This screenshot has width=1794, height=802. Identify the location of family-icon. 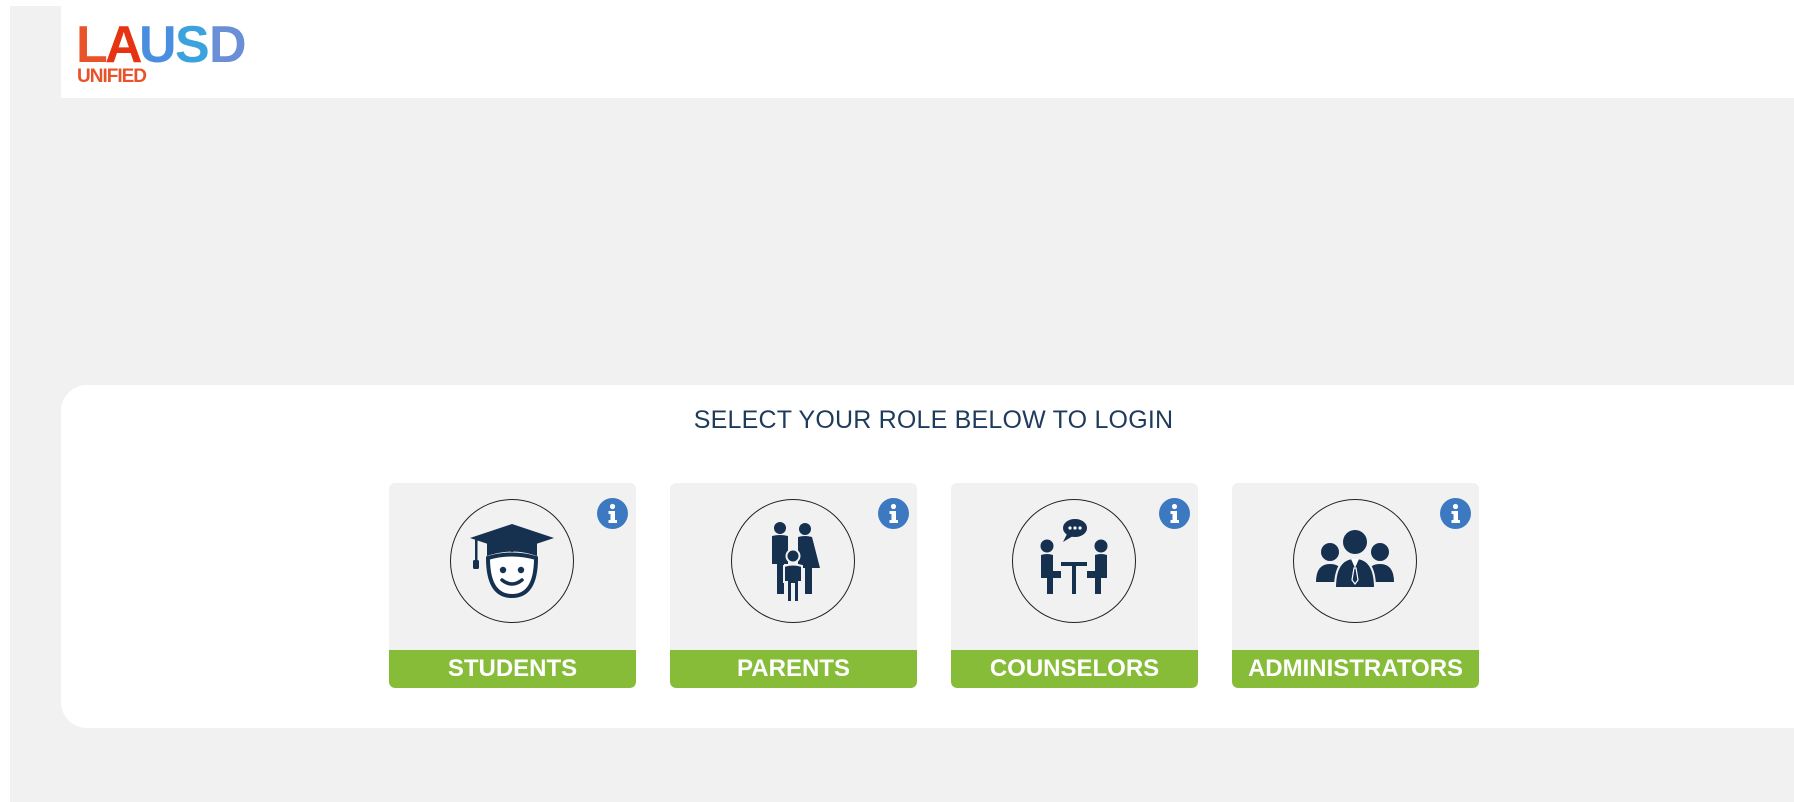
(796, 562).